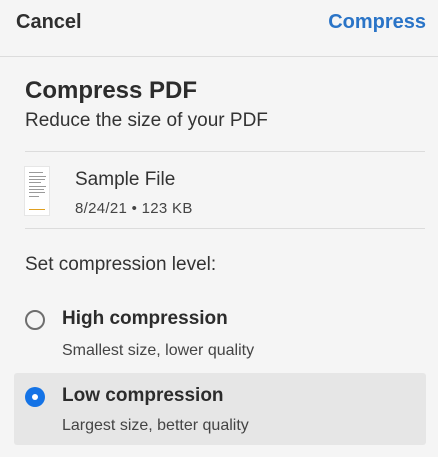 This screenshot has height=457, width=438. I want to click on file-name: Sample File, so click(125, 179).